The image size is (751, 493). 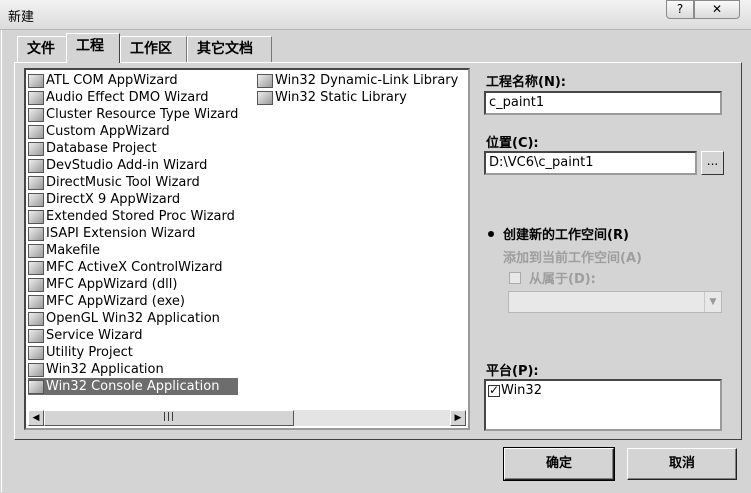 I want to click on project-type-item: MFC ActiveX ControlWizard, so click(x=133, y=267).